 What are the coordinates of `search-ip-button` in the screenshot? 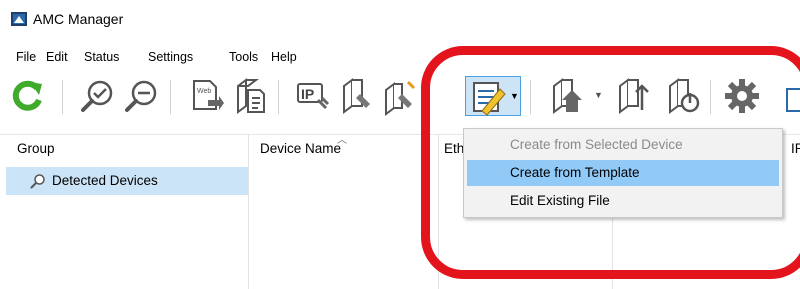 It's located at (142, 96).